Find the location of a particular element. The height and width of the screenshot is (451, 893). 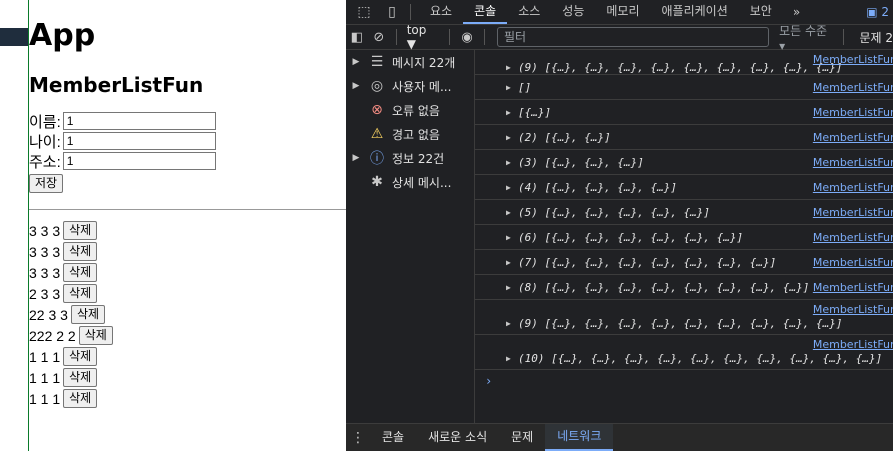

show-sidebar-icon: ◧ is located at coordinates (357, 37).